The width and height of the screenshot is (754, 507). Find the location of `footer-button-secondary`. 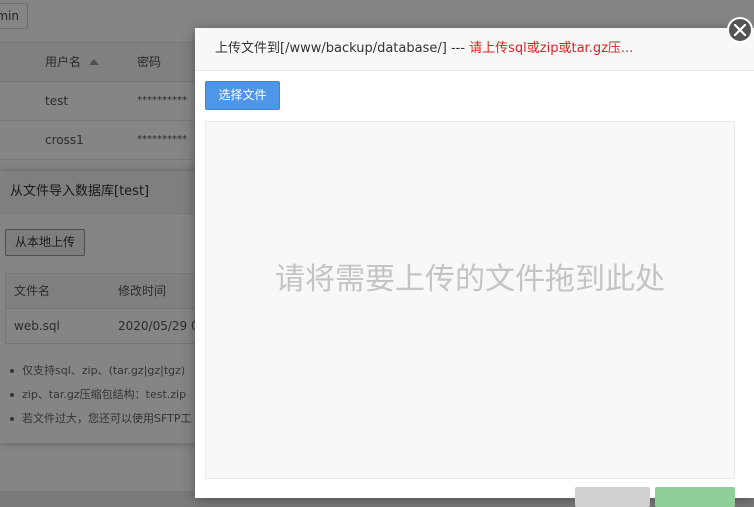

footer-button-secondary is located at coordinates (612, 497).